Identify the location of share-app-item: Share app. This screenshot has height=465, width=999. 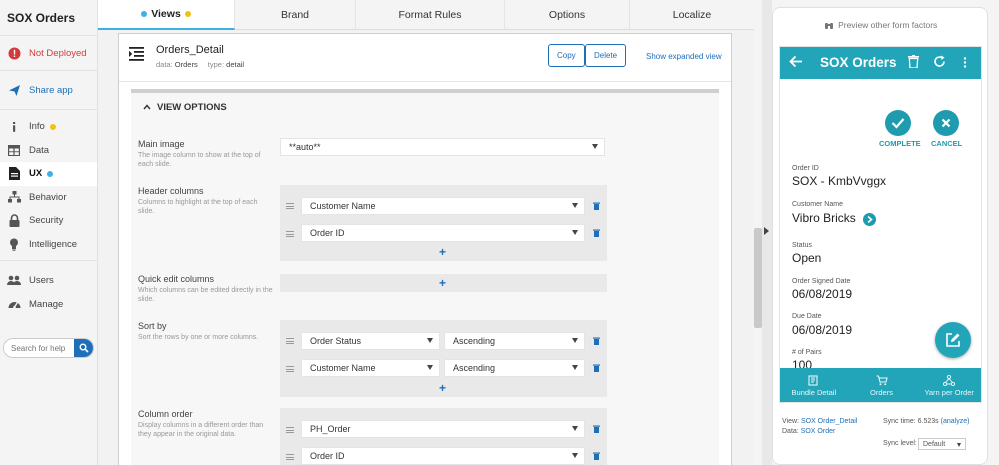
(48, 90).